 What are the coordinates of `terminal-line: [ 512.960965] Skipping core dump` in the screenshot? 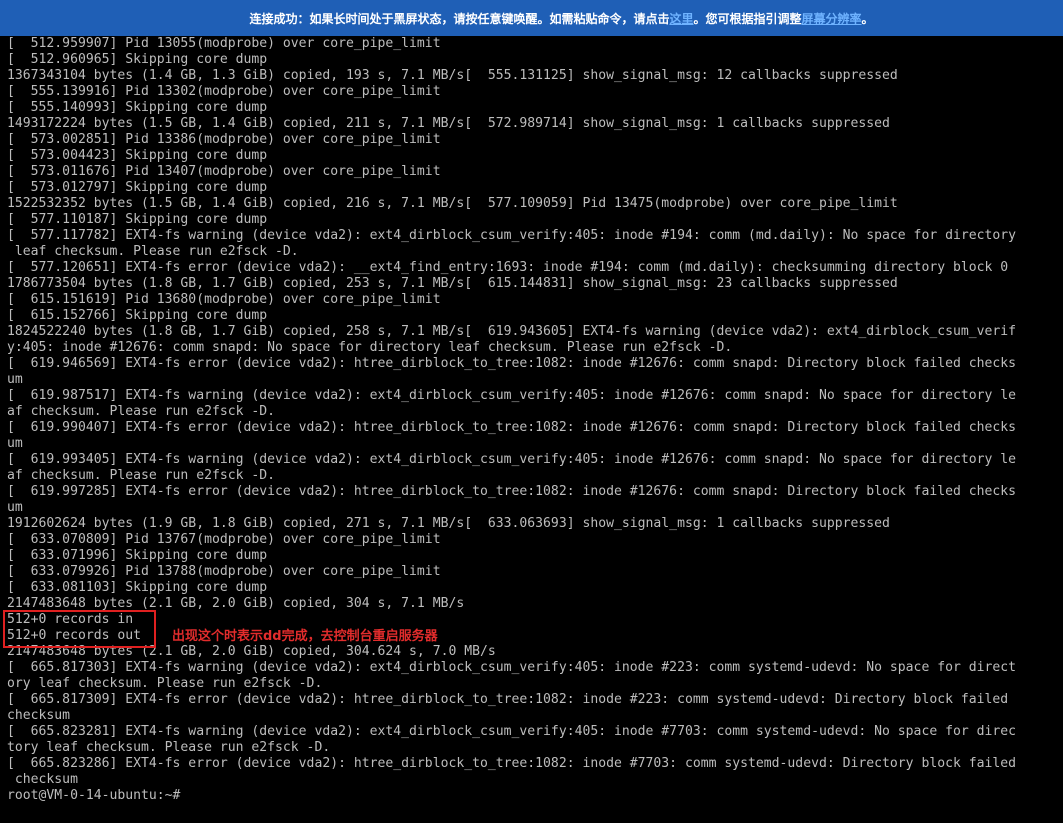 It's located at (137, 59).